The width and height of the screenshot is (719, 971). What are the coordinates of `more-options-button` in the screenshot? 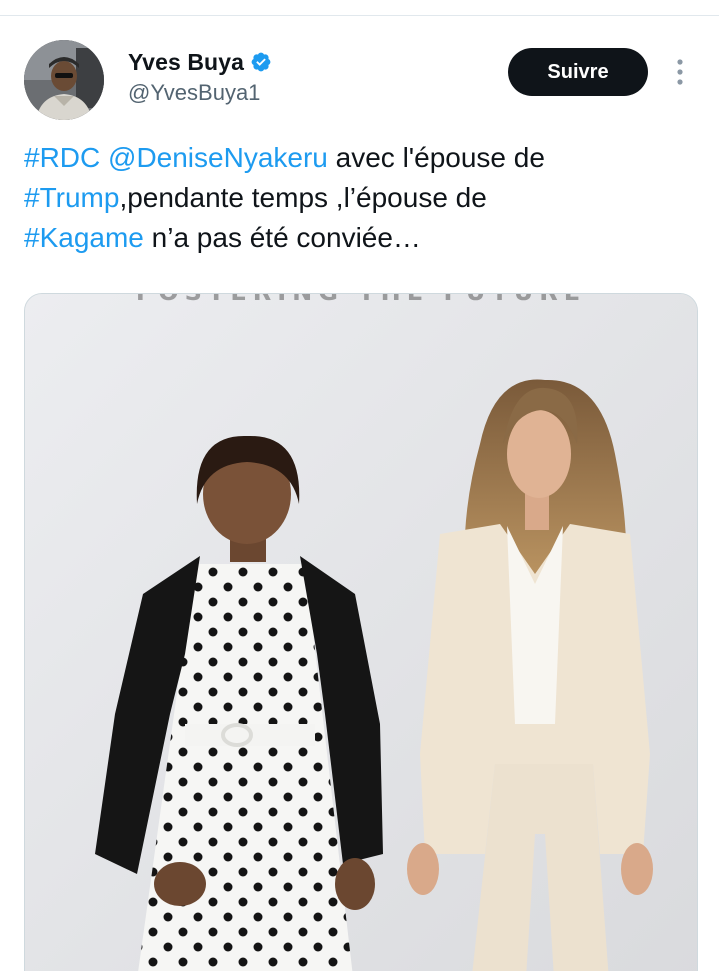 It's located at (680, 72).